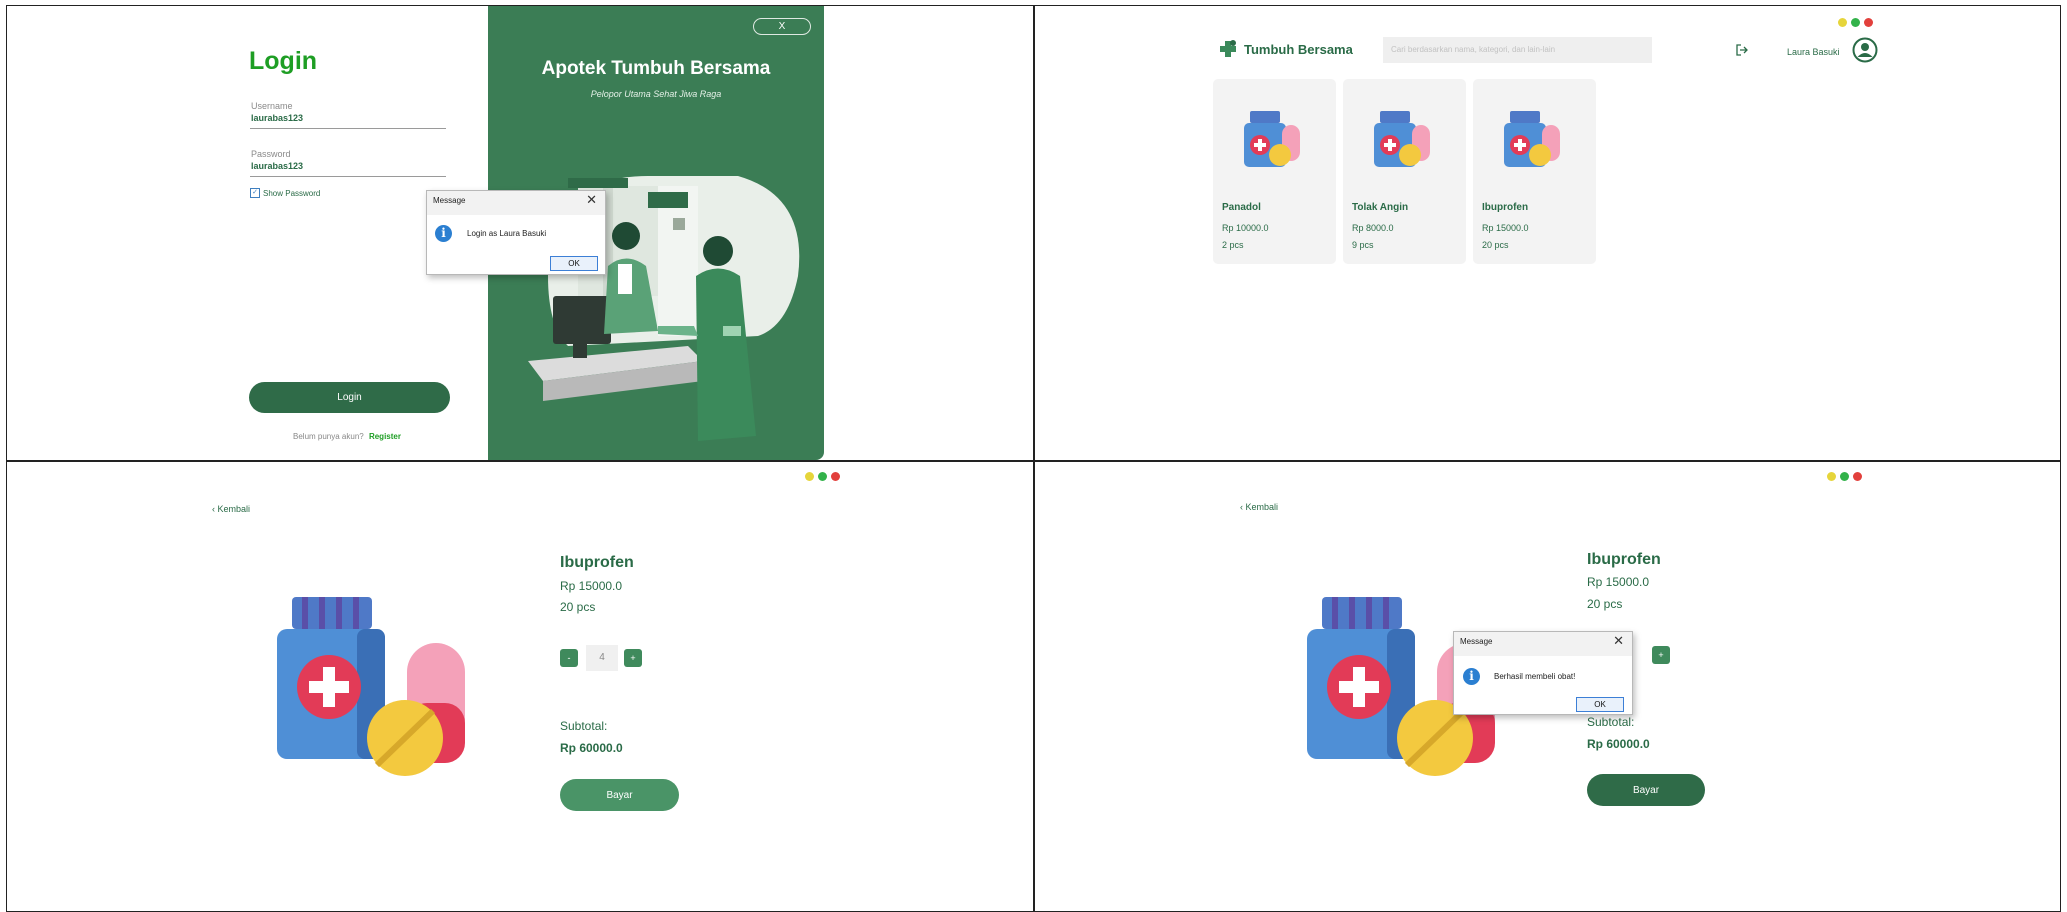 This screenshot has width=2067, height=912. Describe the element at coordinates (385, 436) in the screenshot. I see `register-link: Register` at that location.